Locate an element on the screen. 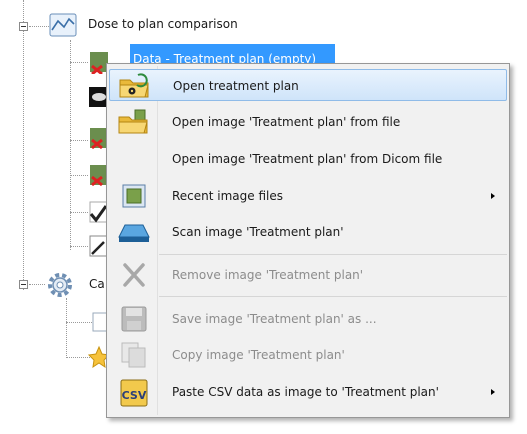 This screenshot has width=527, height=434. recent-files-icon is located at coordinates (134, 196).